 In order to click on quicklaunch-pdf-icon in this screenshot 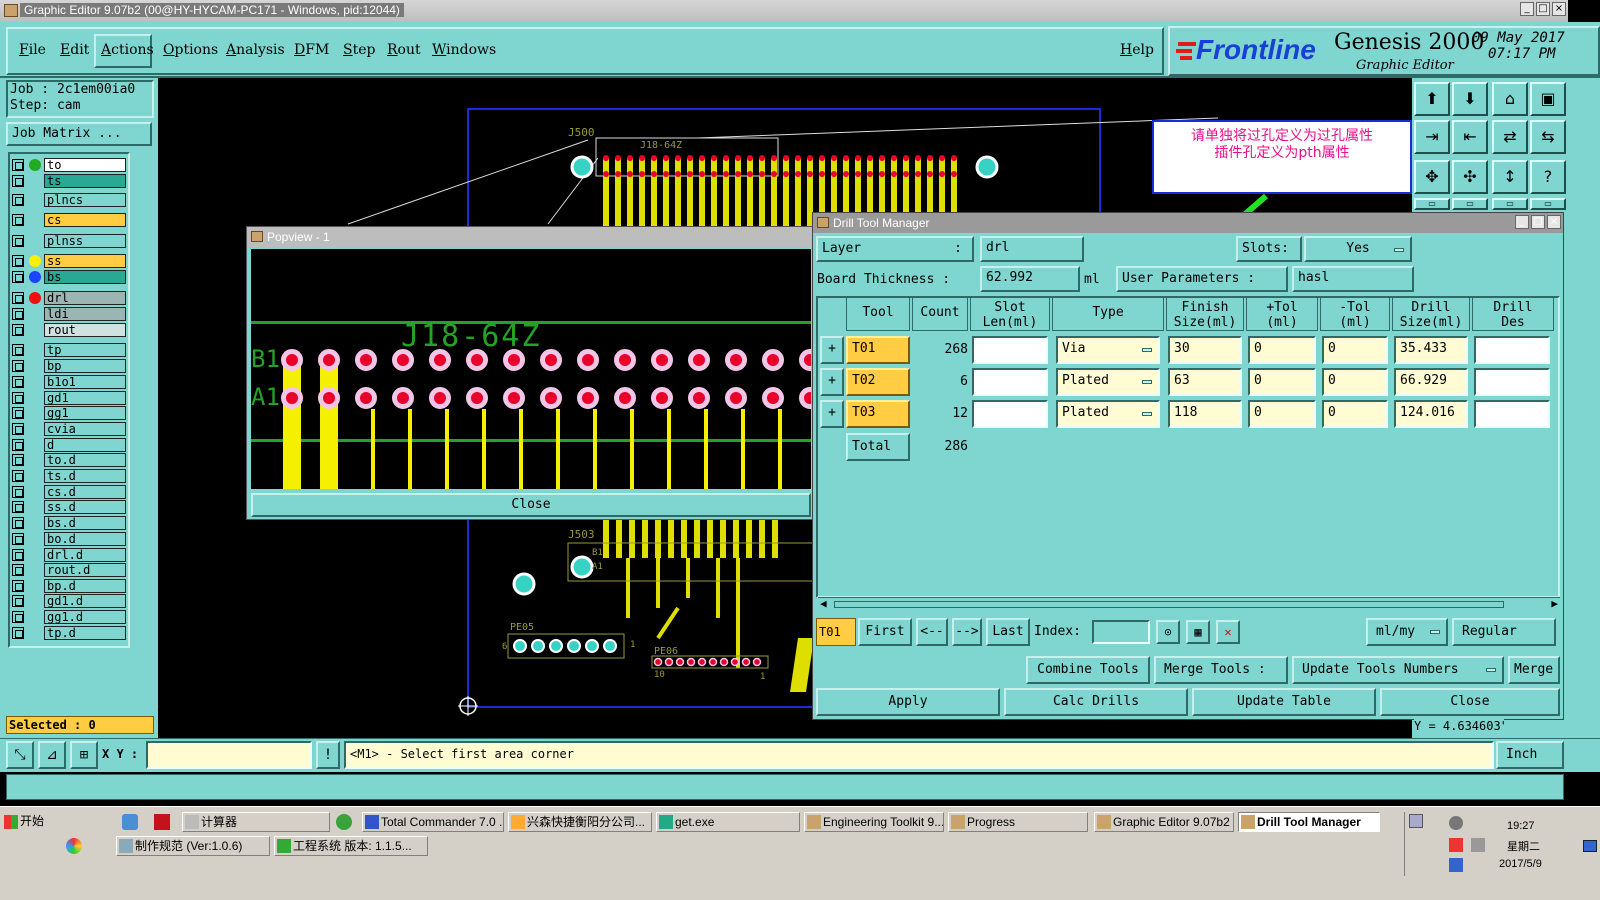, I will do `click(162, 822)`.